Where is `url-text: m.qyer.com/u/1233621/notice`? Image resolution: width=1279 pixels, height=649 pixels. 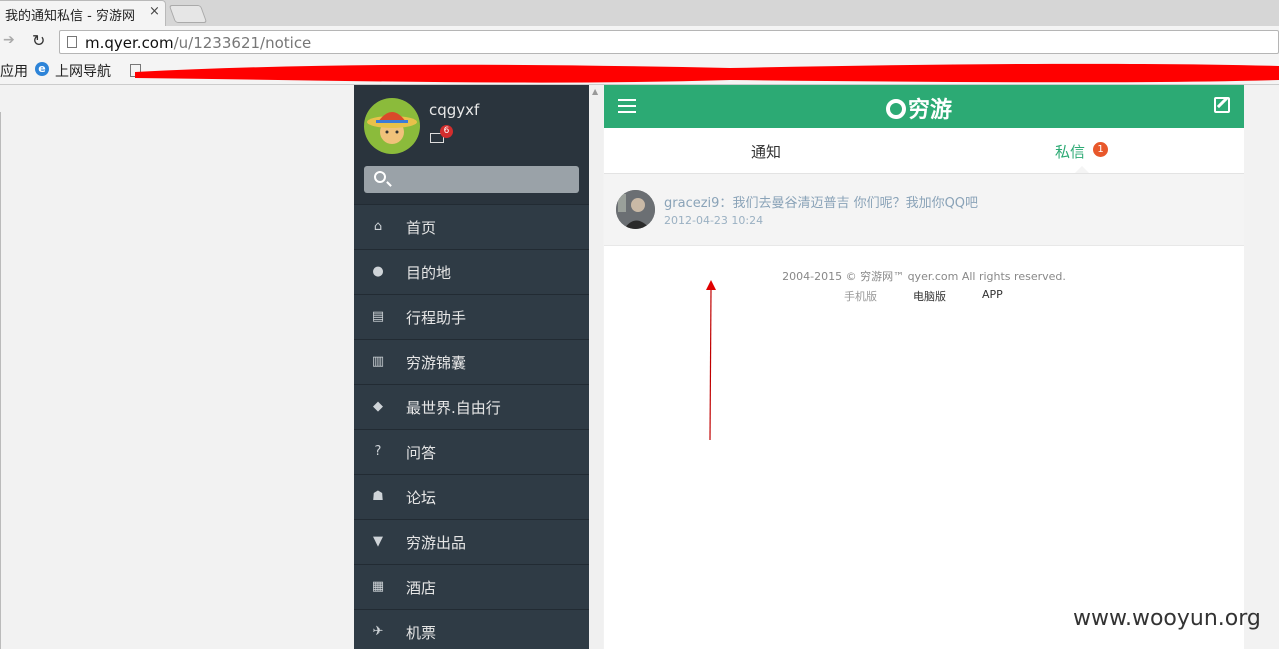 url-text: m.qyer.com/u/1233621/notice is located at coordinates (198, 43).